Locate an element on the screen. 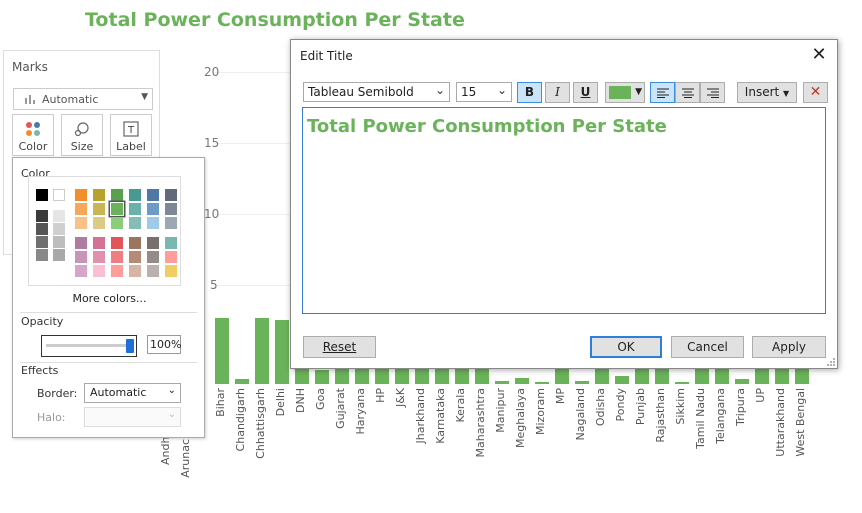  x-tick-label: Gujarat is located at coordinates (340, 408).